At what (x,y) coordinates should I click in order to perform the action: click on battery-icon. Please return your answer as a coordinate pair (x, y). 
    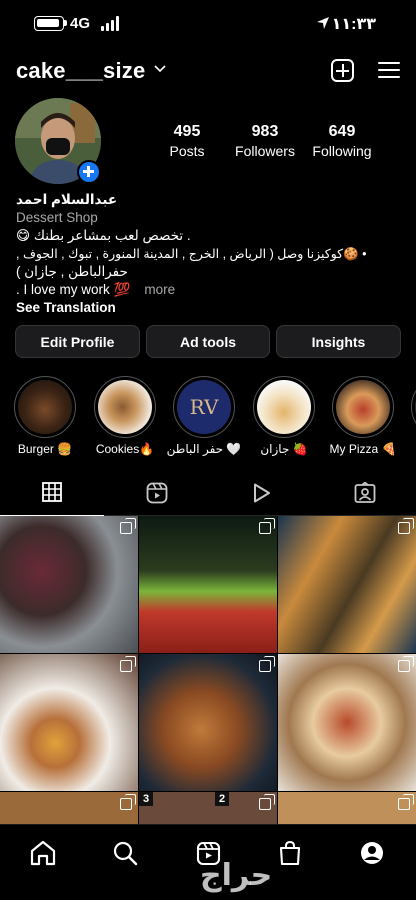
    Looking at the image, I should click on (49, 23).